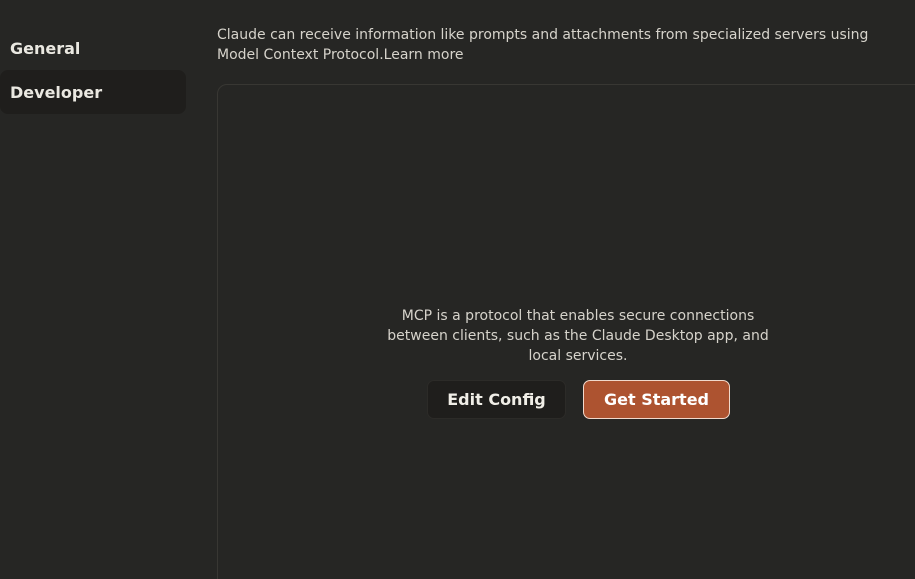 This screenshot has height=579, width=915. What do you see at coordinates (656, 399) in the screenshot?
I see `get-started-button: Get Started` at bounding box center [656, 399].